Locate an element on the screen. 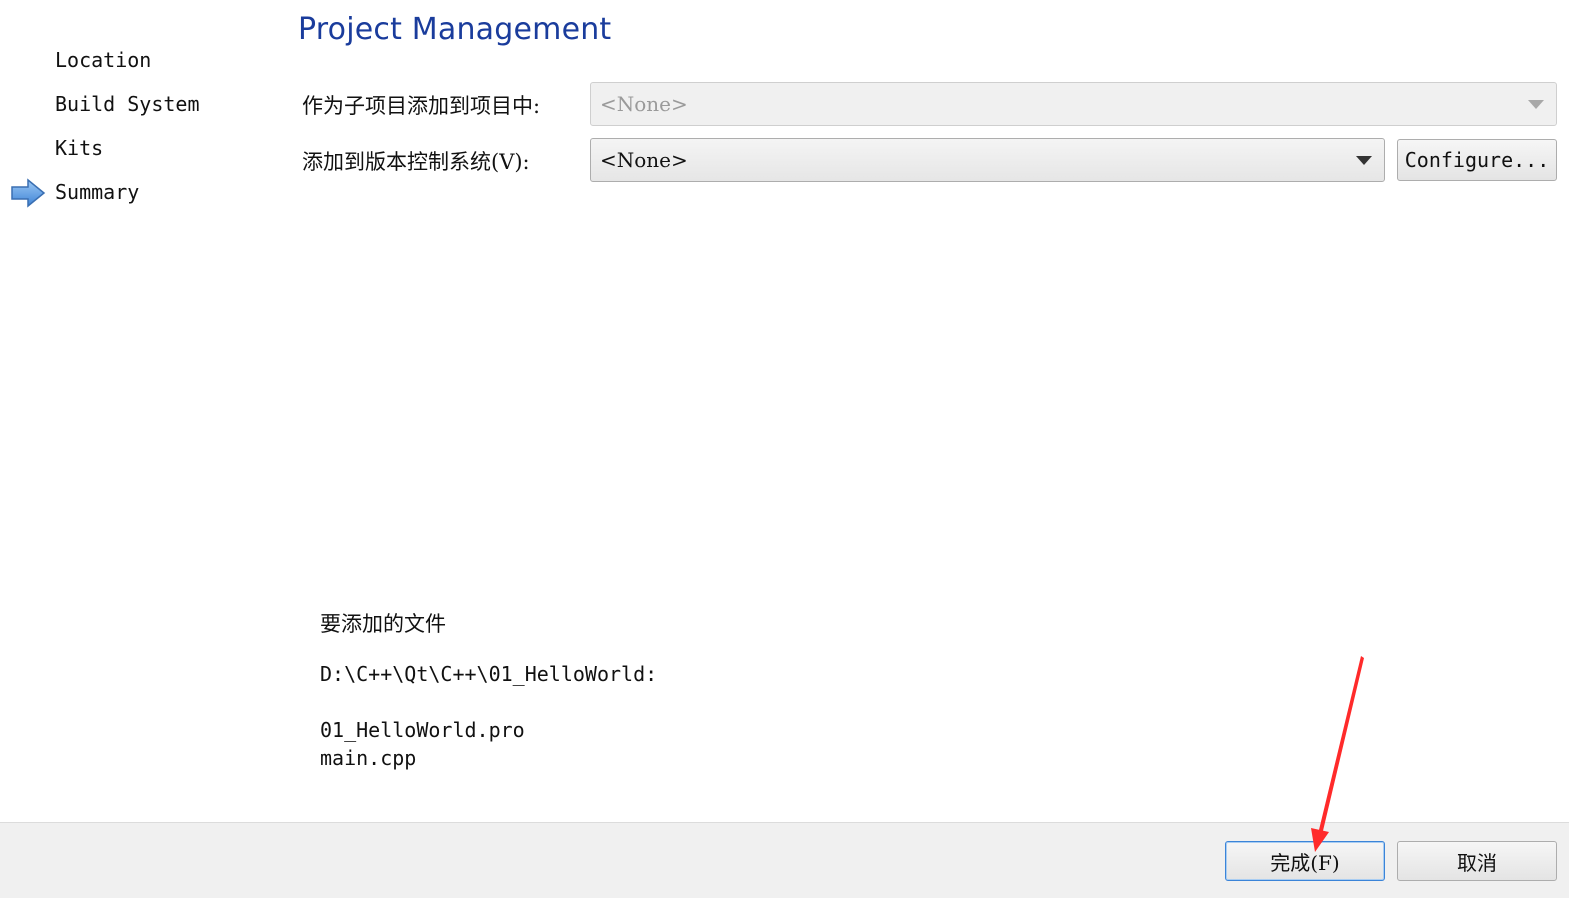  file-item: 01_HelloWorld.pro is located at coordinates (422, 730).